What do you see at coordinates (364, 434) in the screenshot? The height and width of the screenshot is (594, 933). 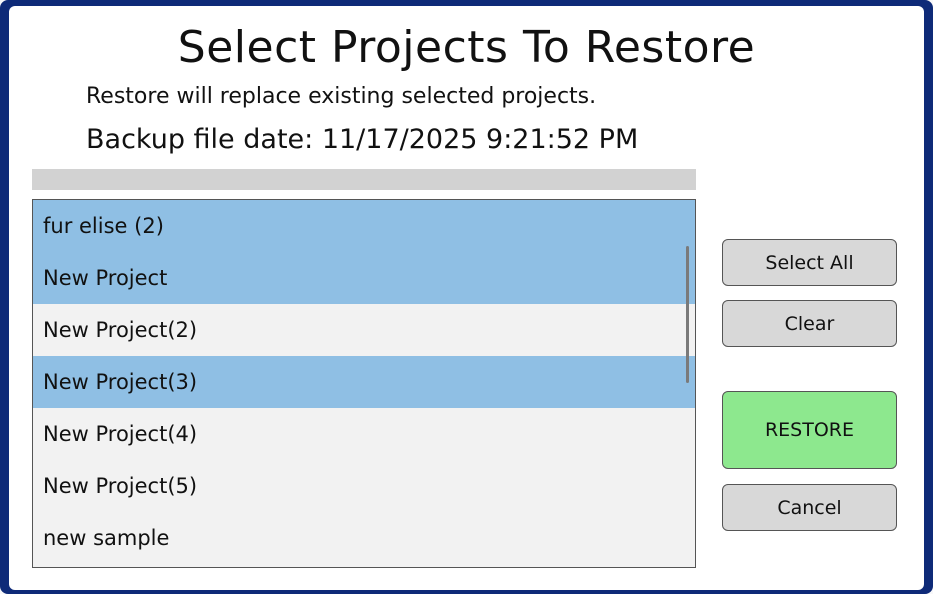 I see `list-item: New Project(4)` at bounding box center [364, 434].